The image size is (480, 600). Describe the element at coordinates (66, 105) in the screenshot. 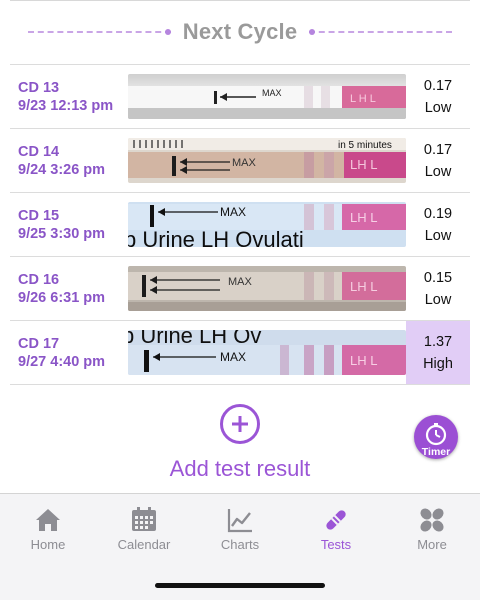

I see `test-datetime: 9/23 12:13 pm` at that location.